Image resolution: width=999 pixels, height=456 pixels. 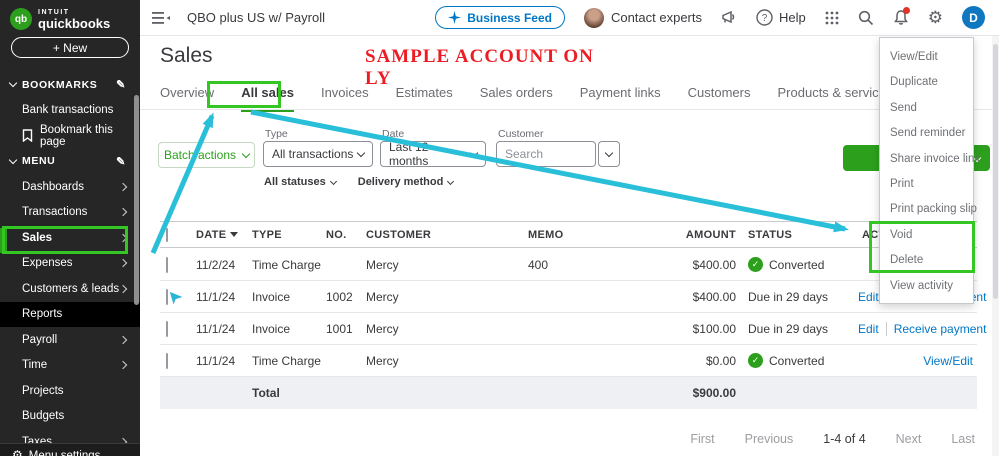 I want to click on settings-gear-icon: ⚙, so click(x=935, y=17).